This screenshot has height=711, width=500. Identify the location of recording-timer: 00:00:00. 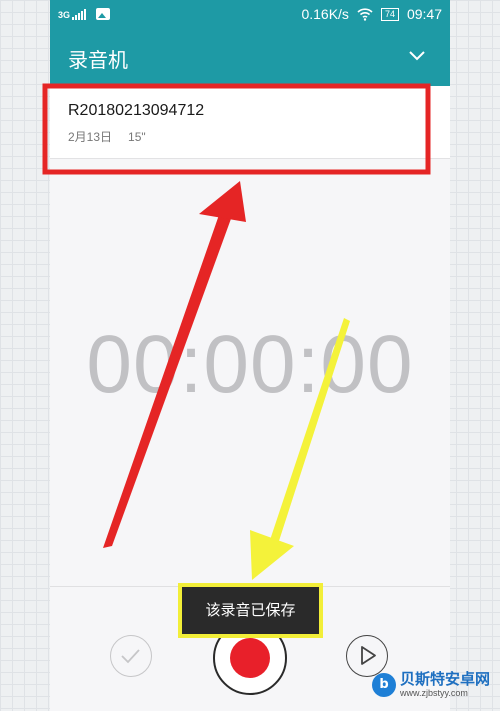
(250, 364).